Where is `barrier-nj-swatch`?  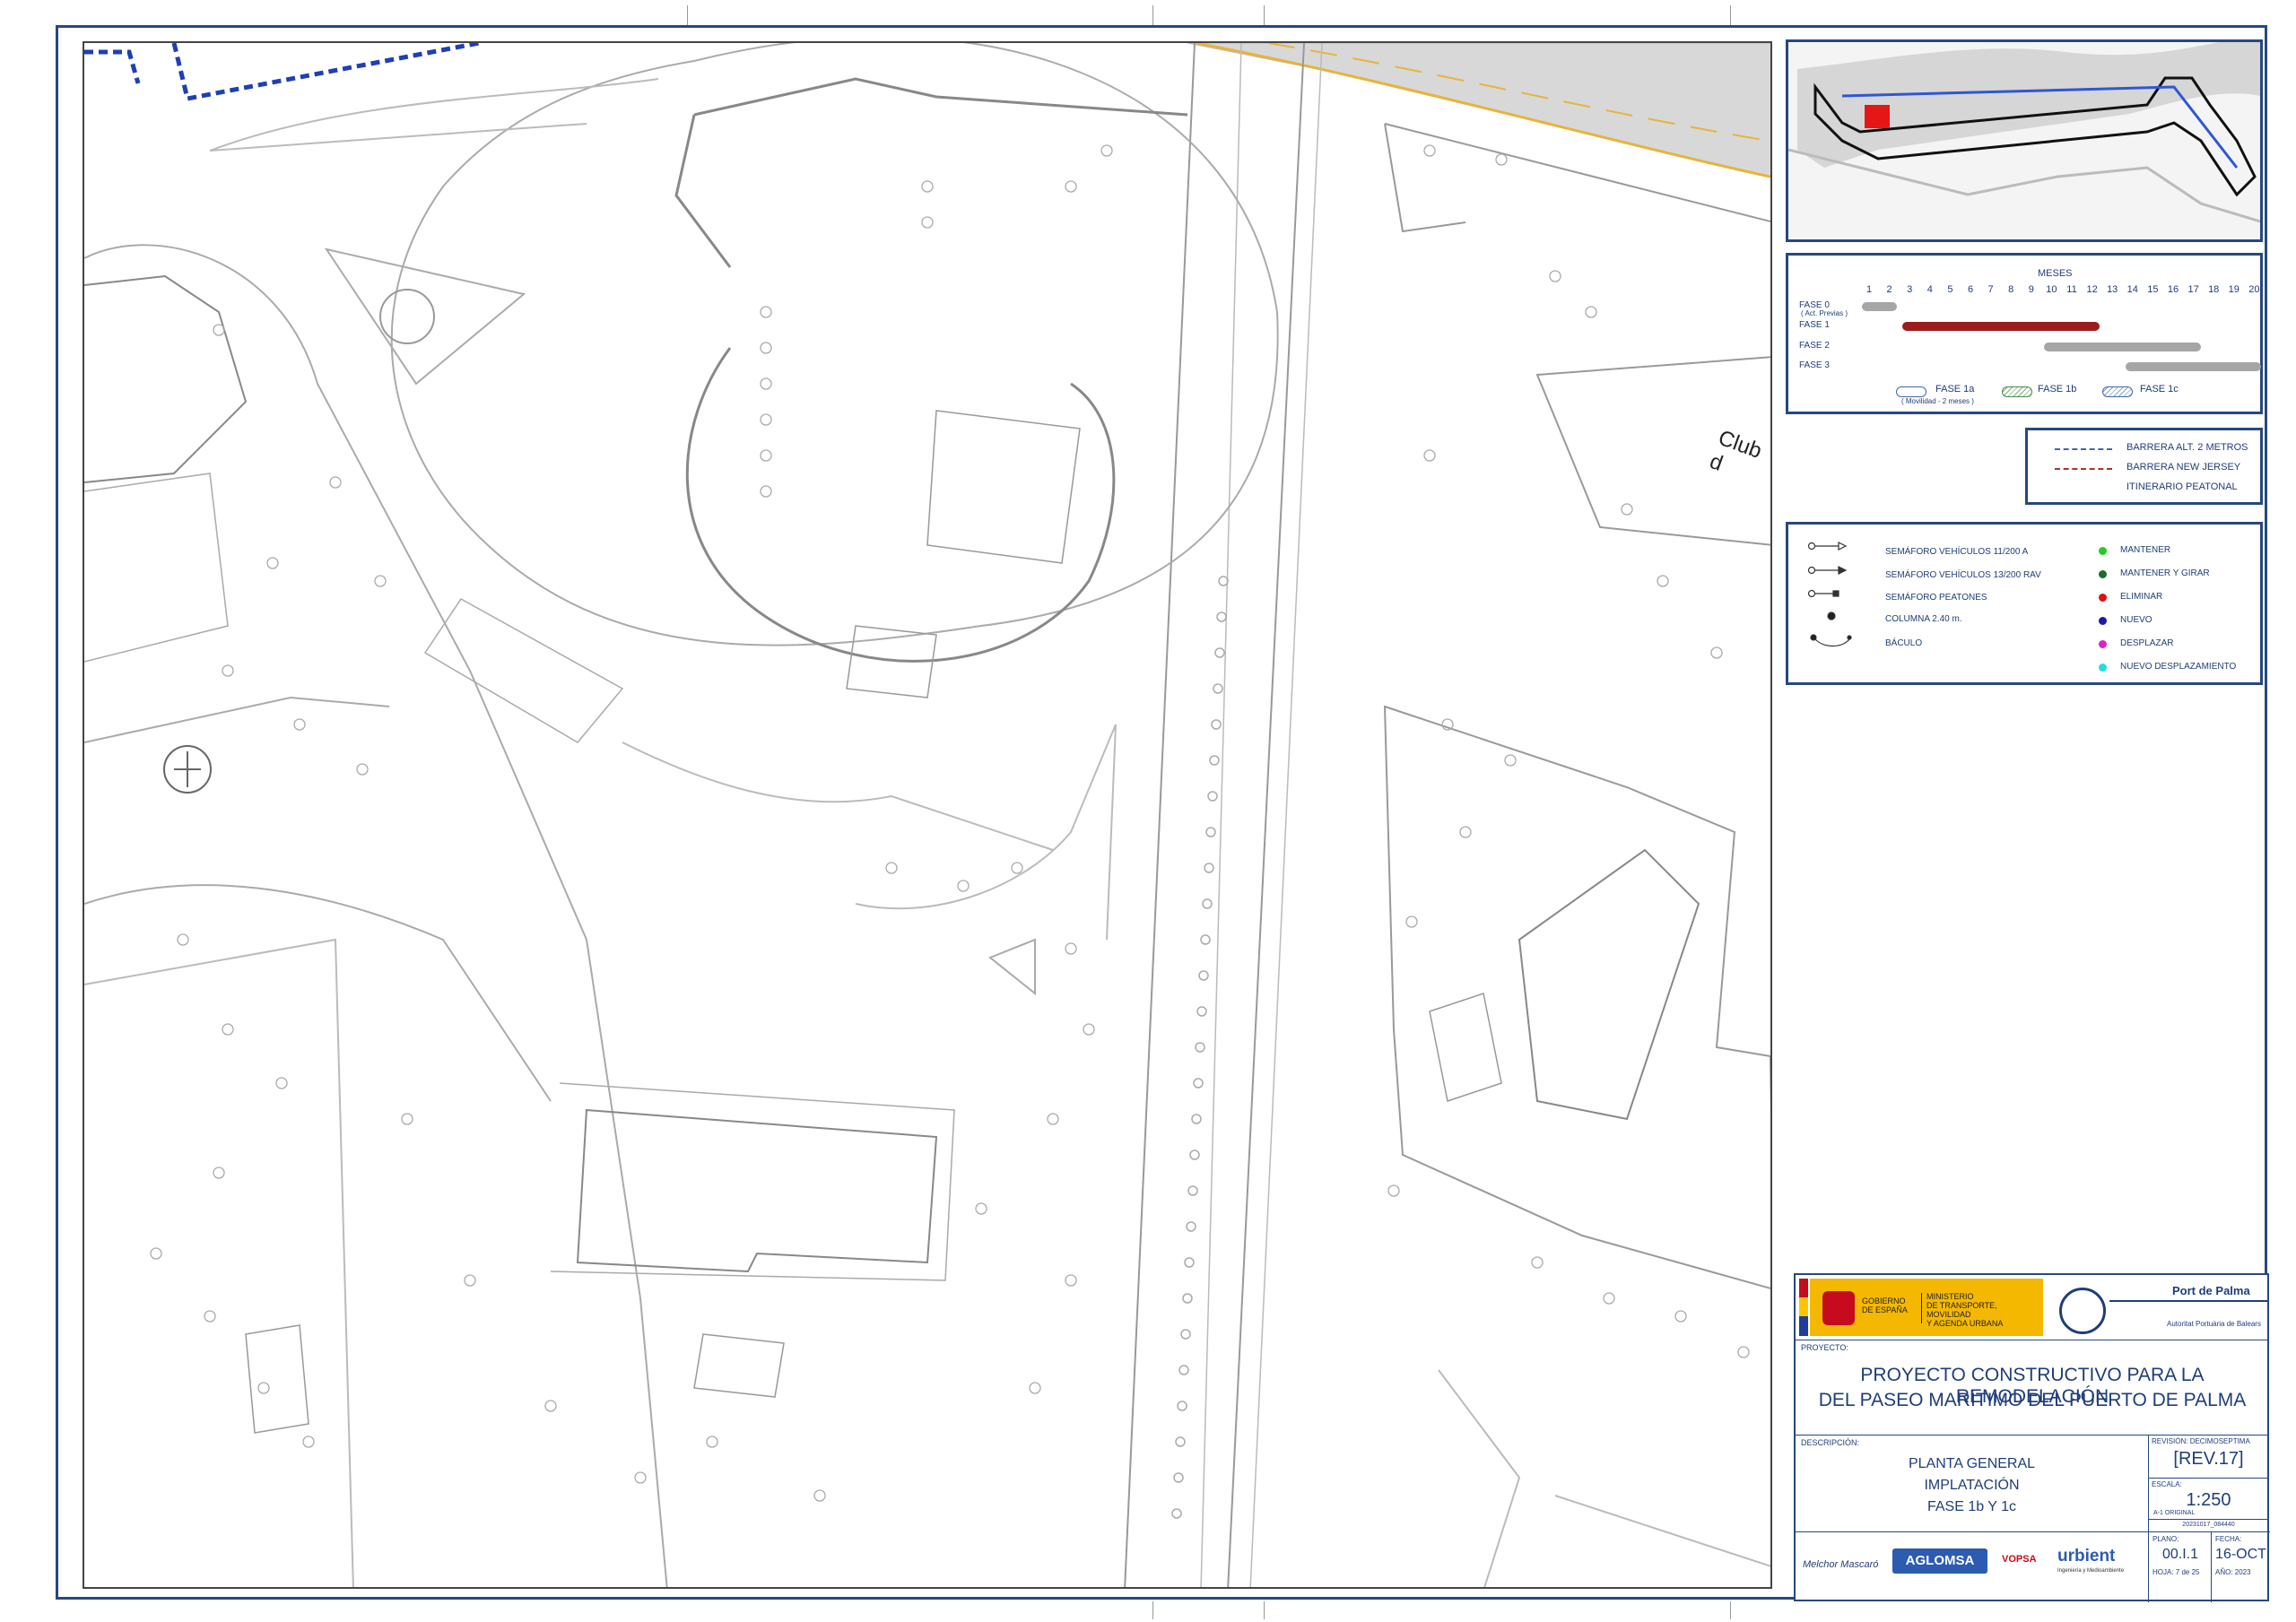 barrier-nj-swatch is located at coordinates (2083, 469).